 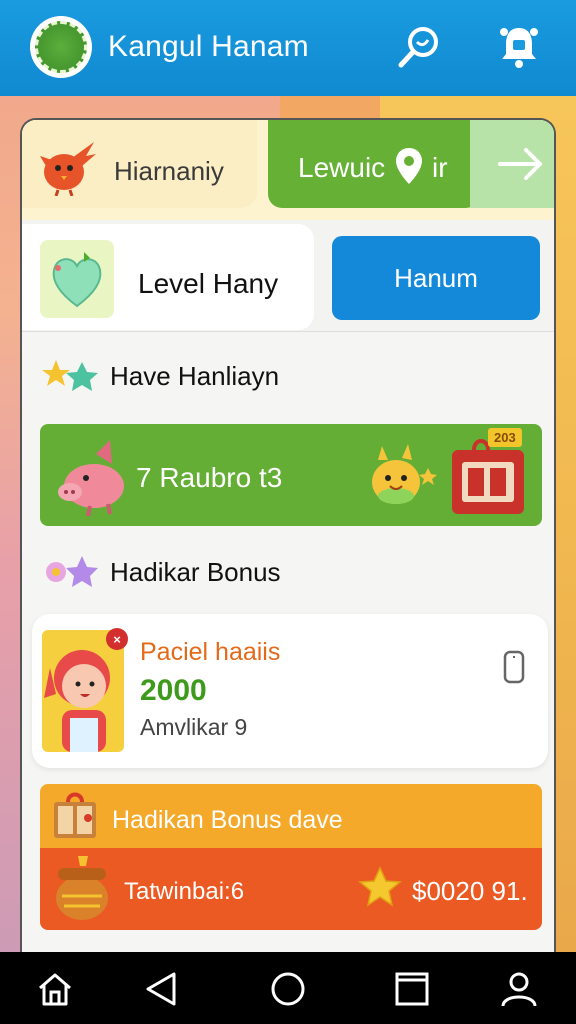 I want to click on tabs-row: Hiarnaniy Lewuic ir, so click(x=288, y=170).